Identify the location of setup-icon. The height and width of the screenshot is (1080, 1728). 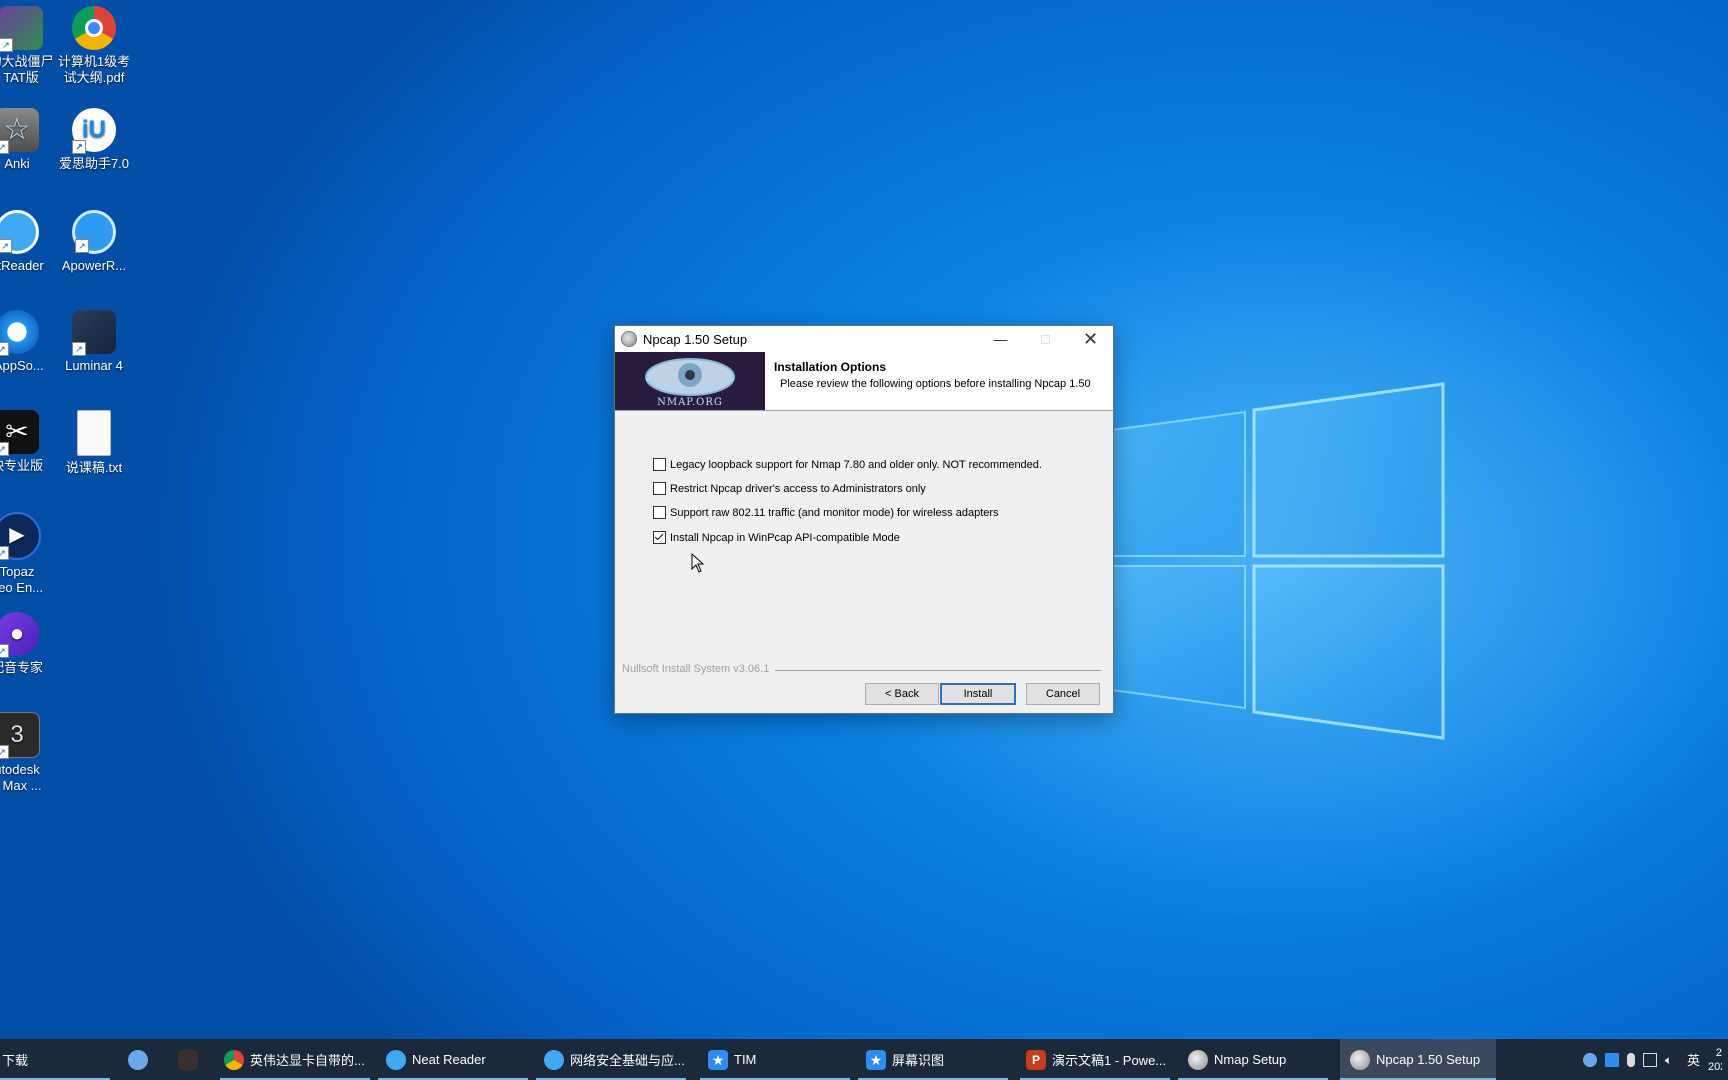
(1360, 1059).